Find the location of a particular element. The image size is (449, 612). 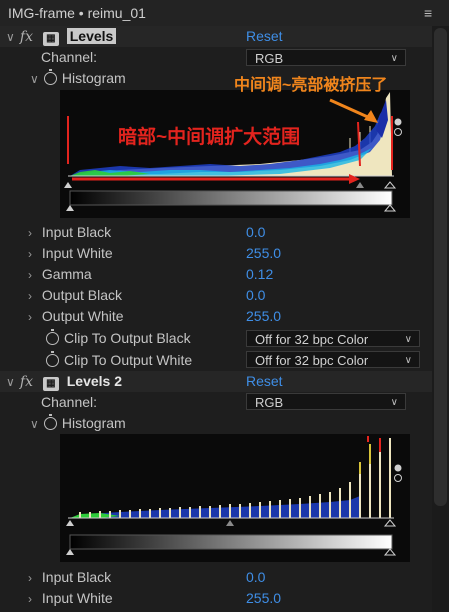

param-row-clip-white: Clip To Output White is located at coordinates (119, 360).